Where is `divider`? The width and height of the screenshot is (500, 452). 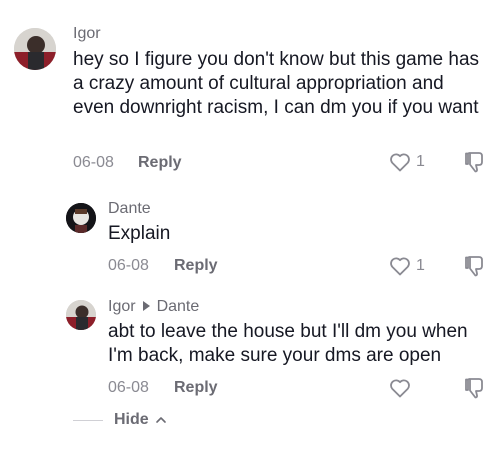 divider is located at coordinates (88, 420).